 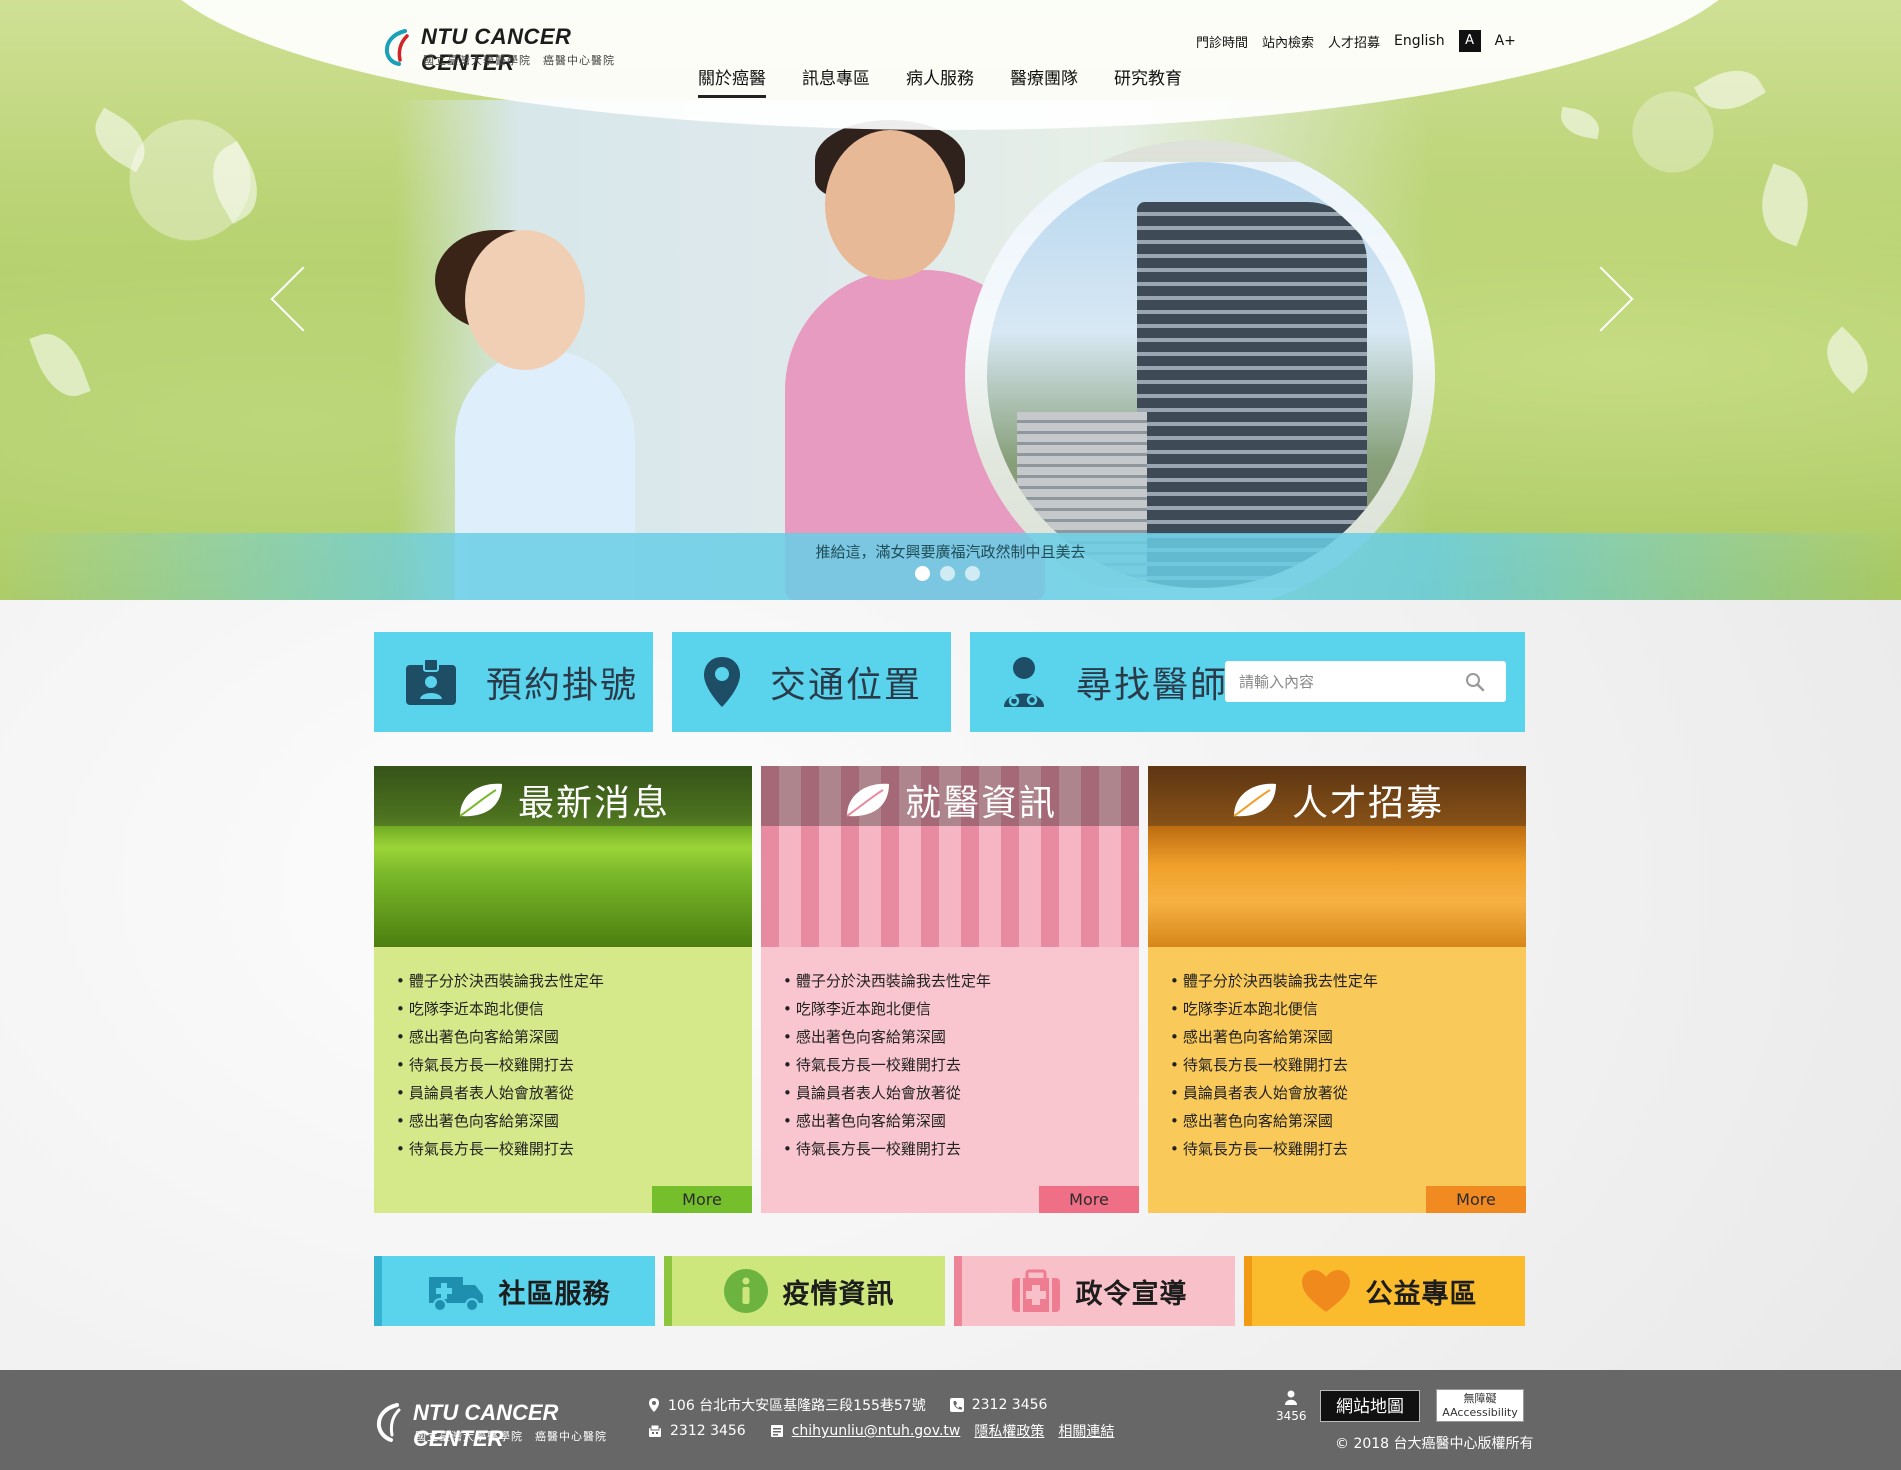 I want to click on location-tile: 交通位置, so click(x=811, y=682).